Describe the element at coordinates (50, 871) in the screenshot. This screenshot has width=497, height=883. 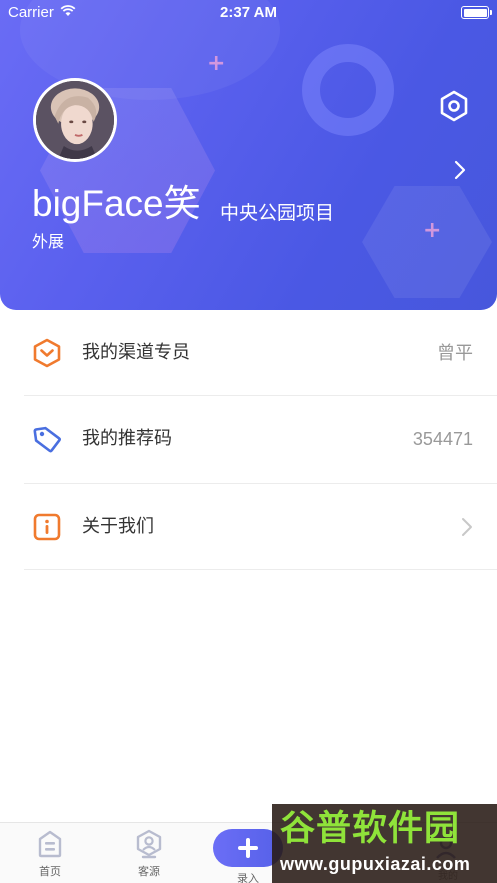
I see `tab-label: 首页` at that location.